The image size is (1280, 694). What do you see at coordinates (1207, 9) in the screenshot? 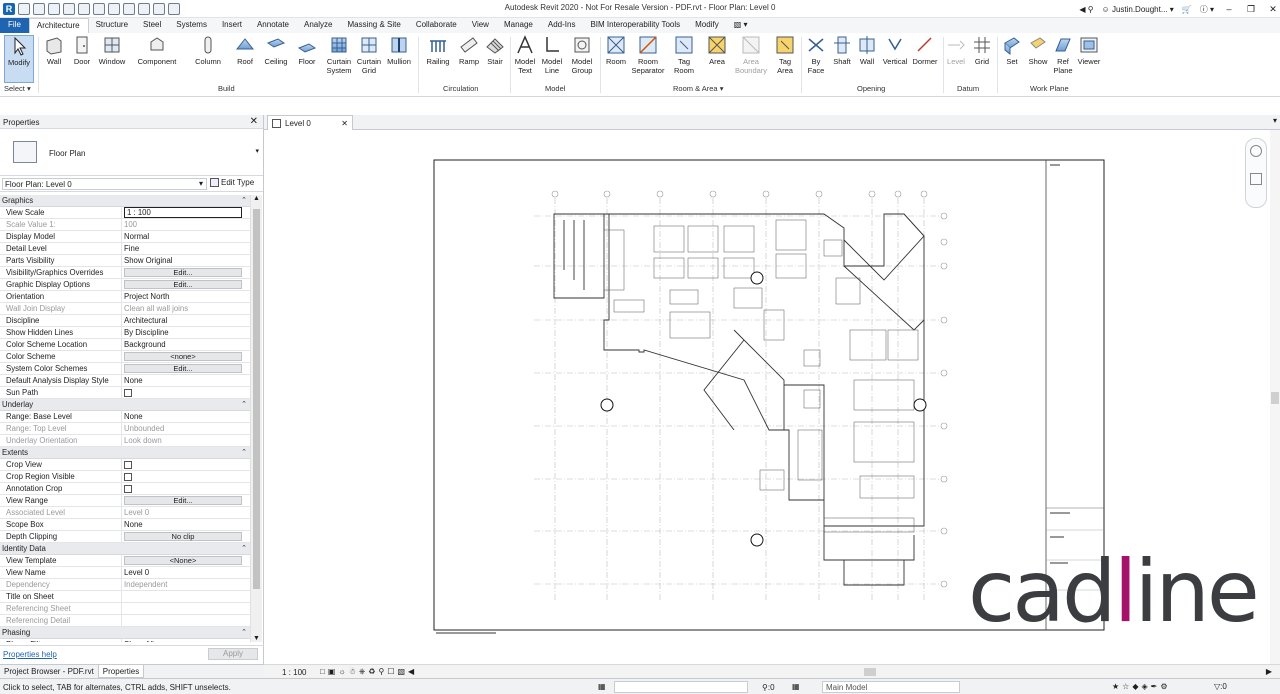
I see `help-icon: ⓘ ▾` at bounding box center [1207, 9].